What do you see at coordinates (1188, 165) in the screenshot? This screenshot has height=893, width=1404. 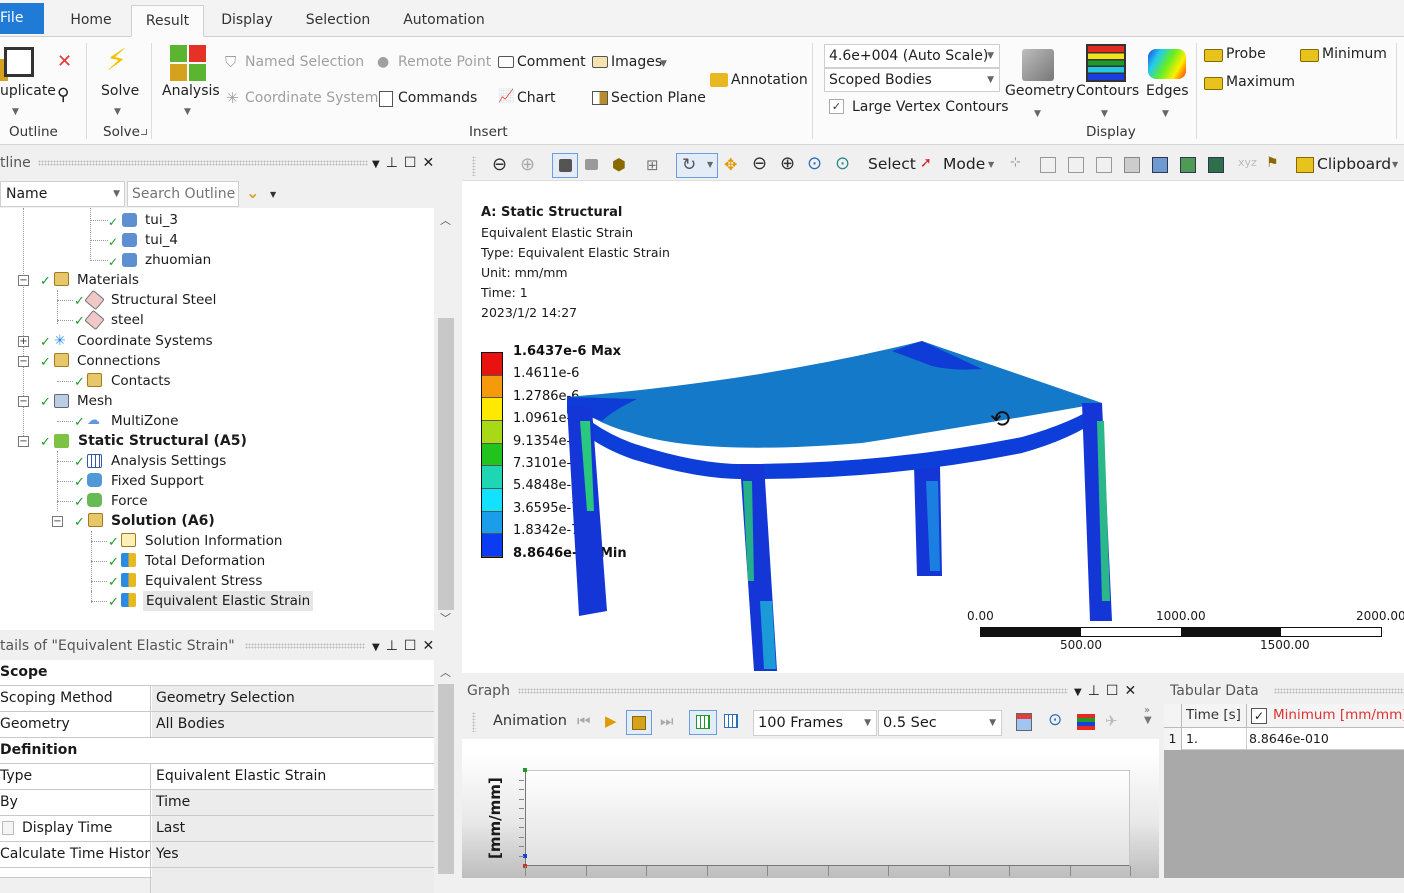 I see `select-element-face-icon` at bounding box center [1188, 165].